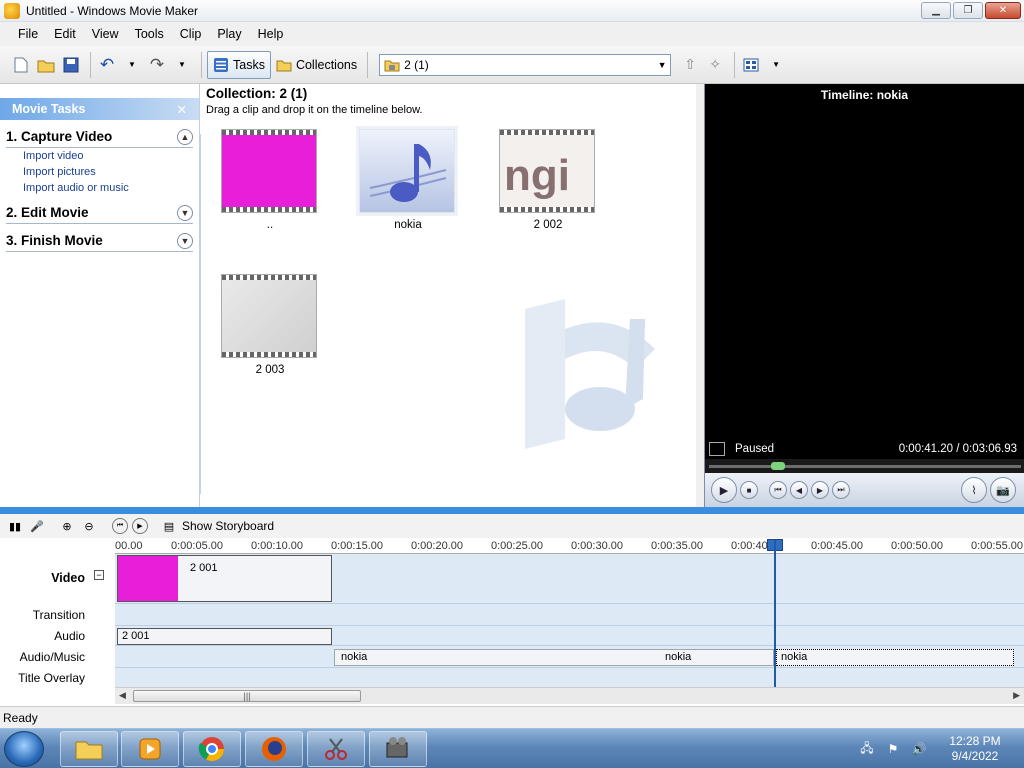 The image size is (1024, 768). I want to click on menu-clip: Clip, so click(191, 34).